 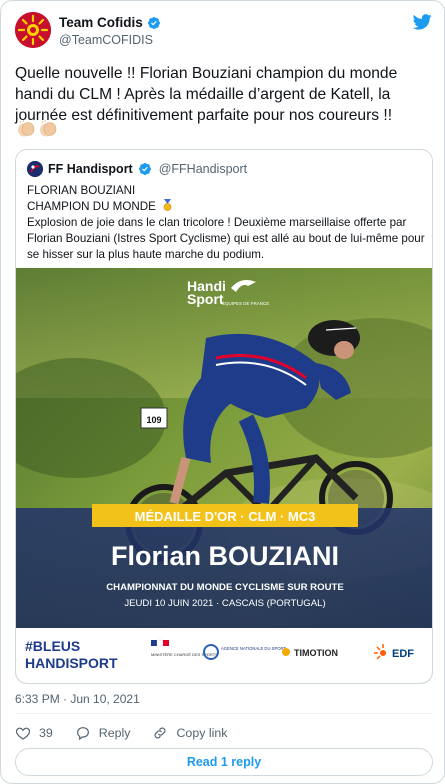 I want to click on copy-link-label: Copy link, so click(x=202, y=733).